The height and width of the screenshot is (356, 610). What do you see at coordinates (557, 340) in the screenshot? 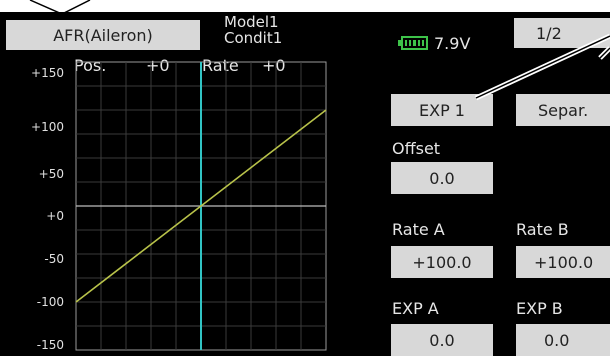
I see `exp-b-value: 0.0` at bounding box center [557, 340].